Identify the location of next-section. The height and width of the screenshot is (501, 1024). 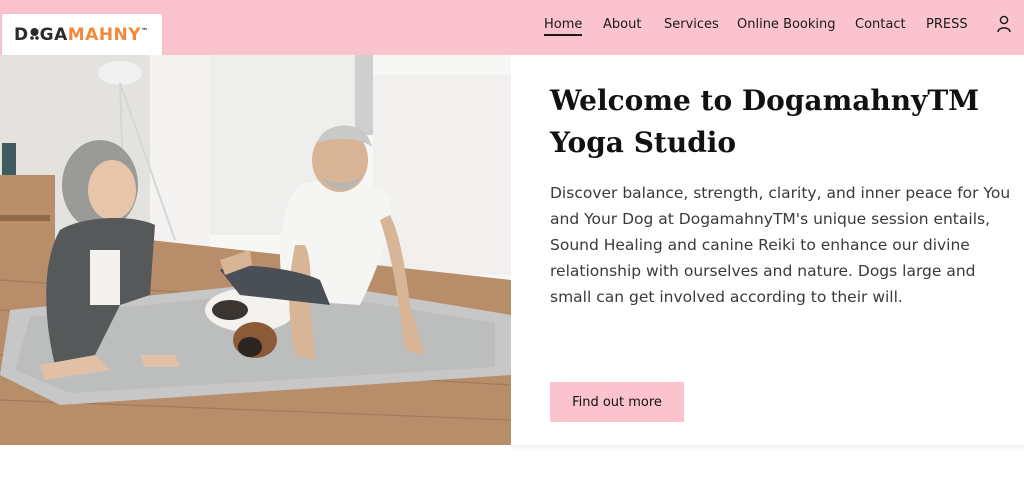
(512, 473).